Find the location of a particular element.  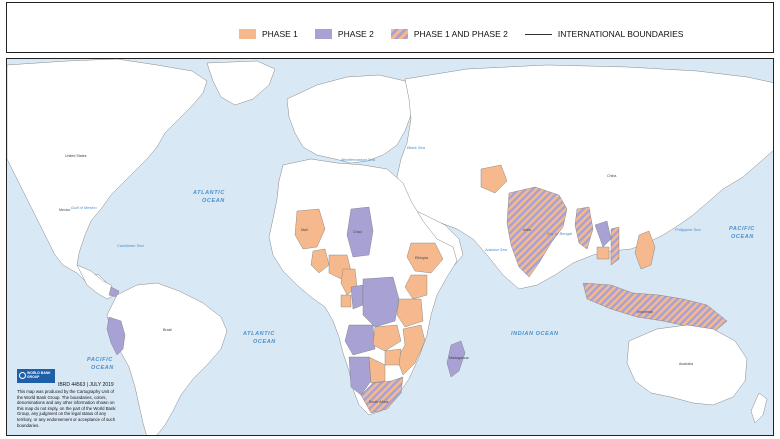

region-vietnam is located at coordinates (615, 246).